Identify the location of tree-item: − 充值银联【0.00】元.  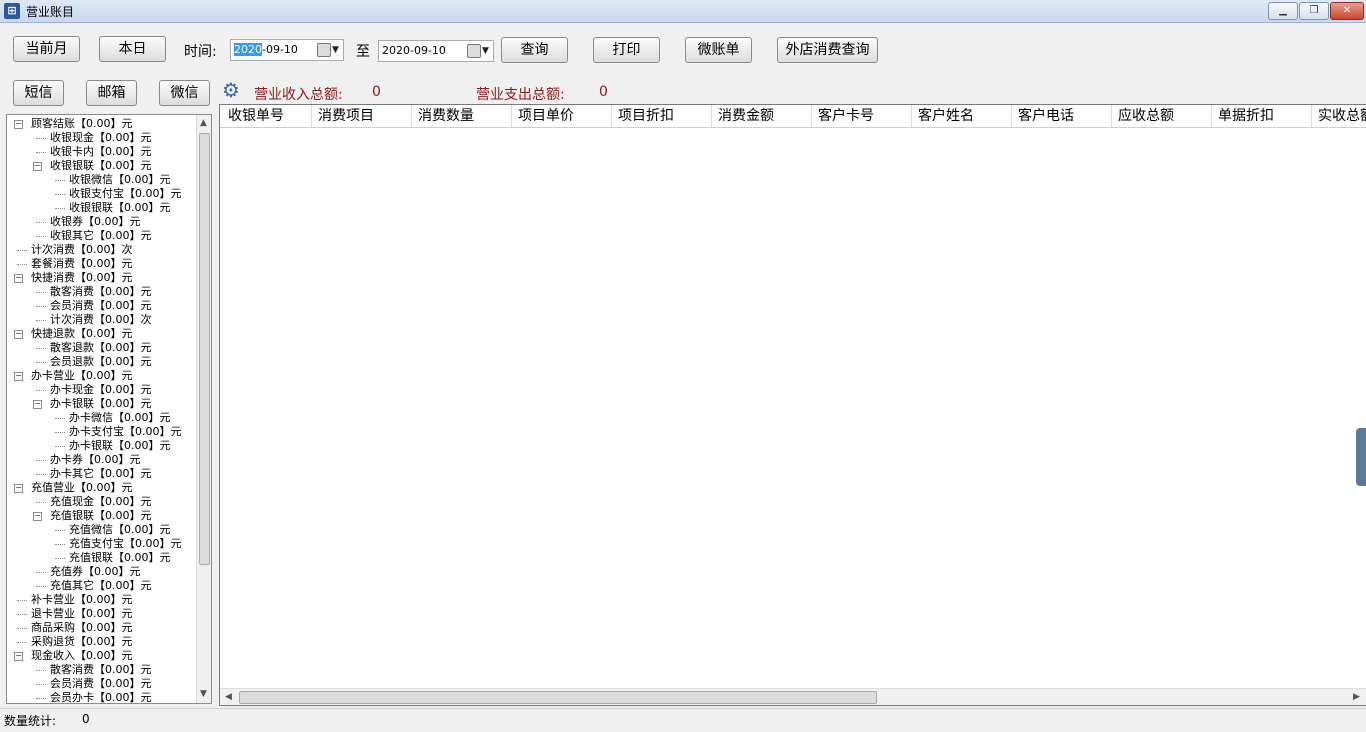
(102, 516).